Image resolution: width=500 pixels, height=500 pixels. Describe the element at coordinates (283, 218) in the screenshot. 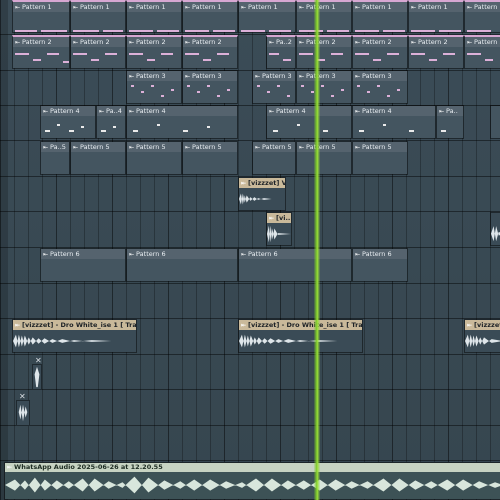

I see `clip-label: [vi..` at that location.